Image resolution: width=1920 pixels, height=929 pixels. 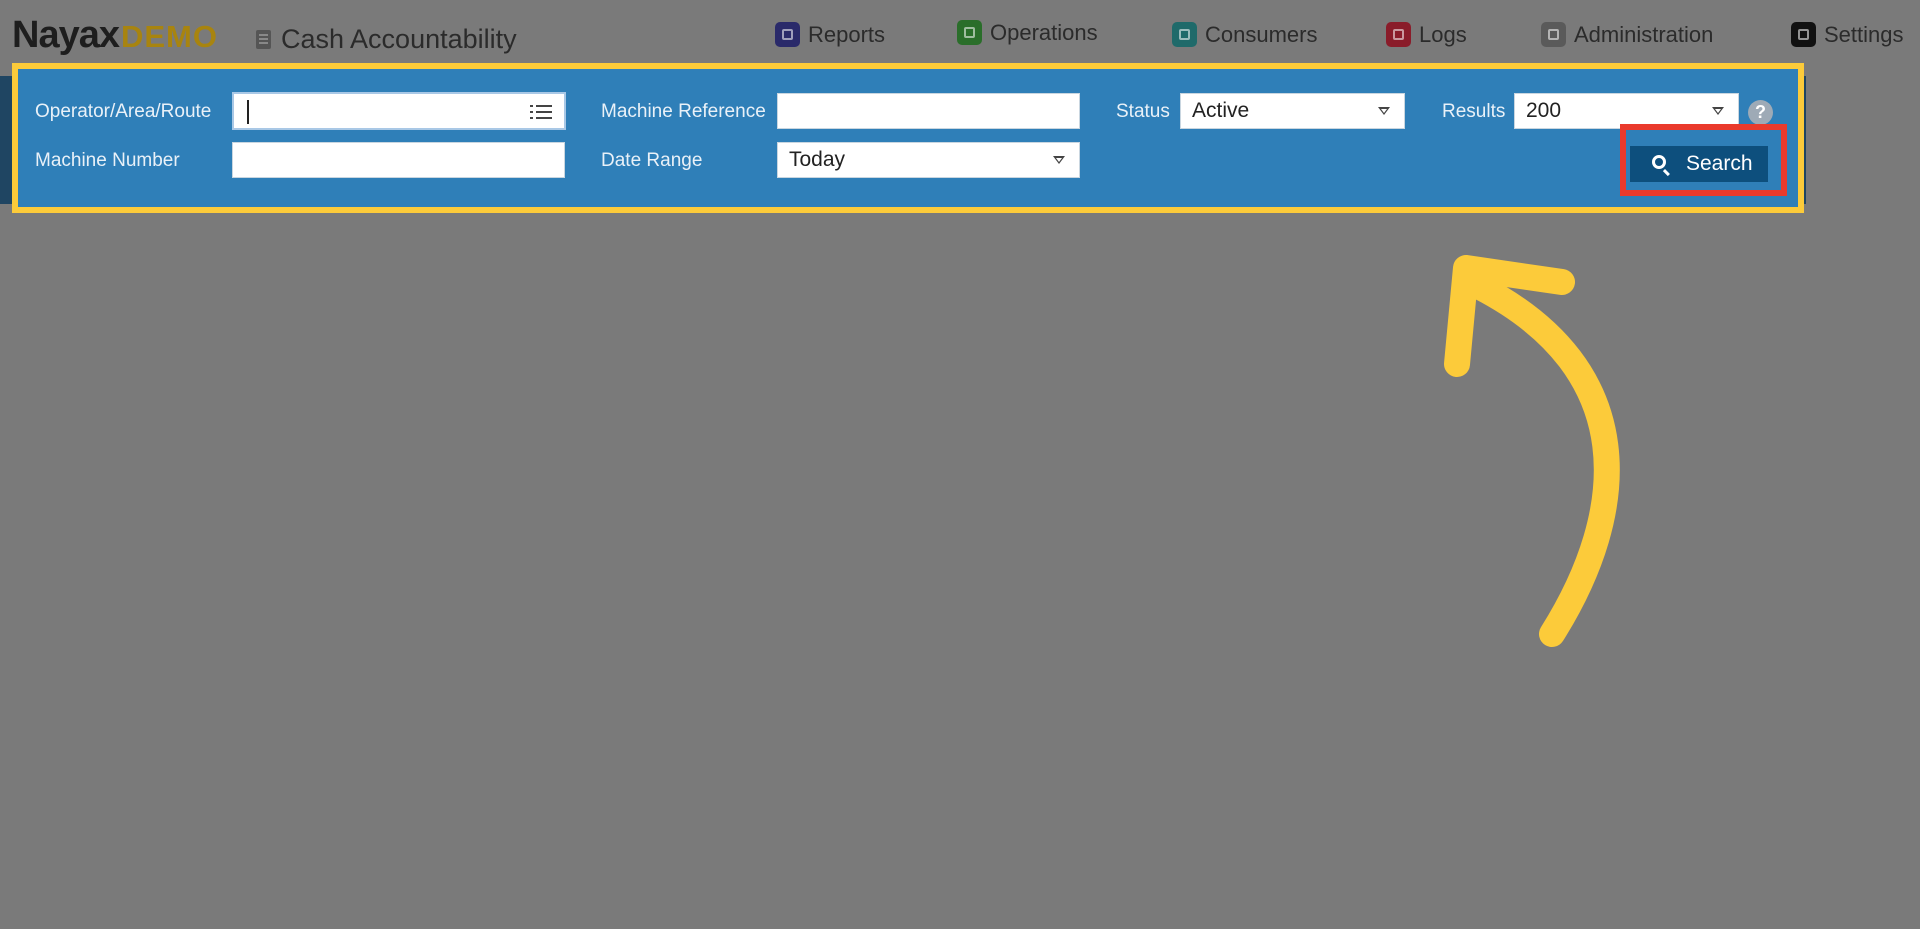 What do you see at coordinates (1143, 111) in the screenshot?
I see `status-label: Status` at bounding box center [1143, 111].